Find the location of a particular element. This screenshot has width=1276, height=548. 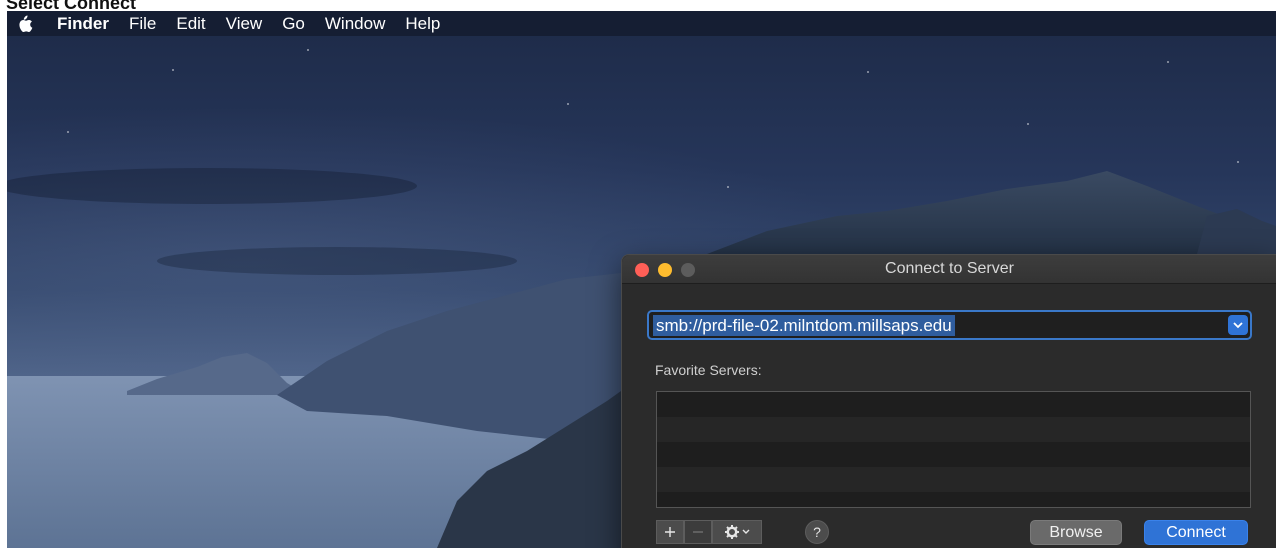

menu-view: View is located at coordinates (244, 23).